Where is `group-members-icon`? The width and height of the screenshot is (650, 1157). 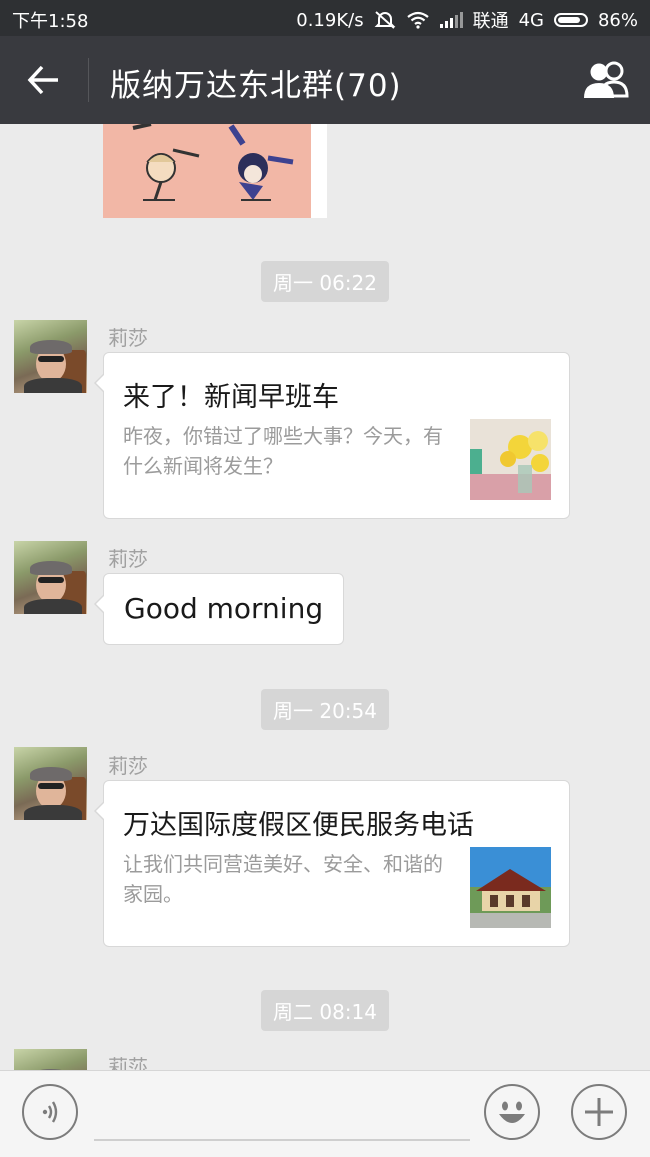 group-members-icon is located at coordinates (607, 80).